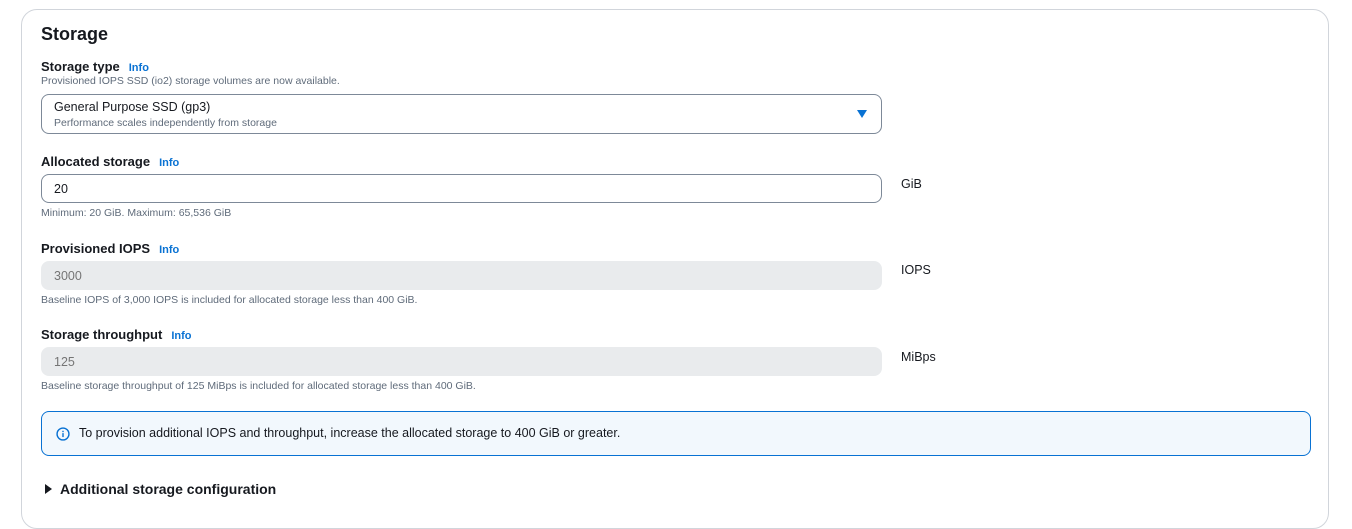 The height and width of the screenshot is (529, 1352). I want to click on storage-type-info-link: Info, so click(139, 68).